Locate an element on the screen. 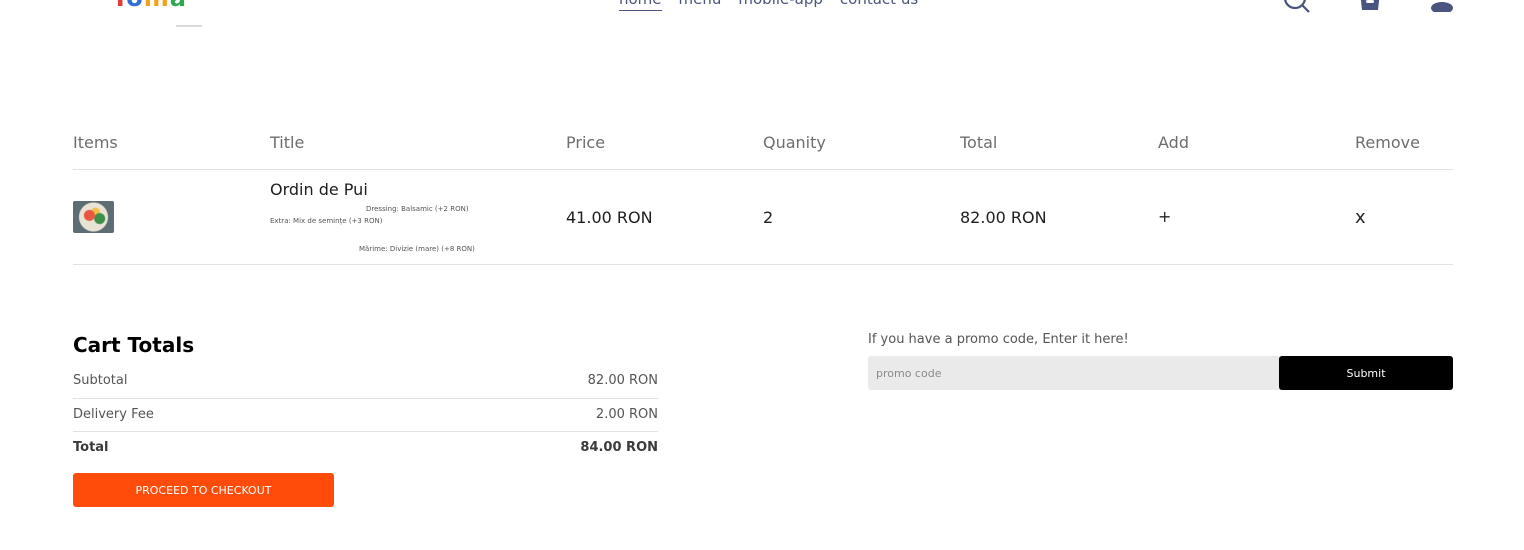  column-header-add: Add is located at coordinates (1173, 142).